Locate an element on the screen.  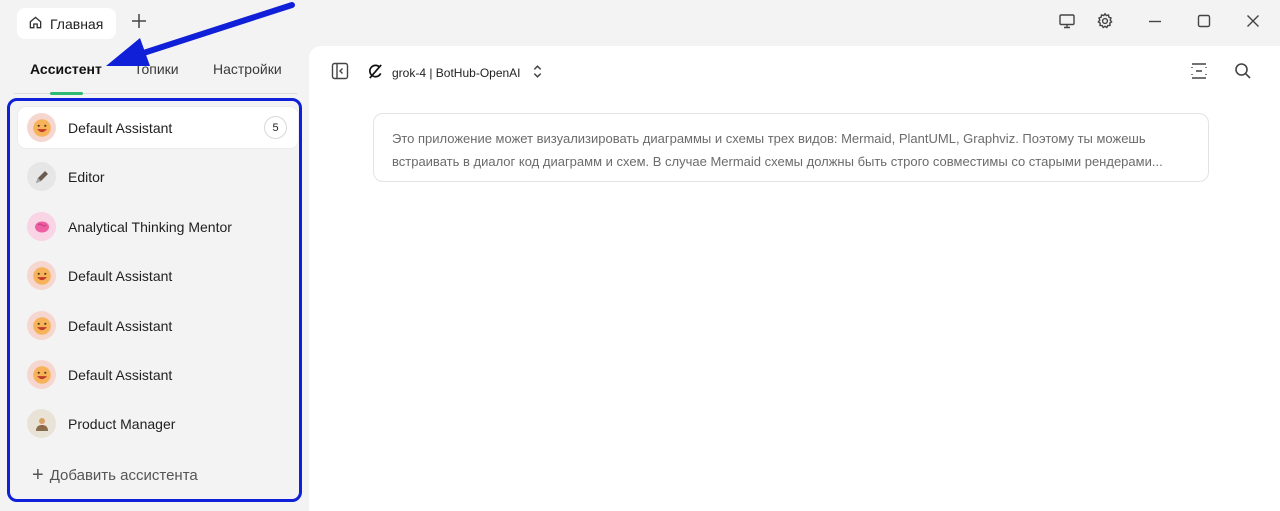
expand-icon is located at coordinates (1199, 73).